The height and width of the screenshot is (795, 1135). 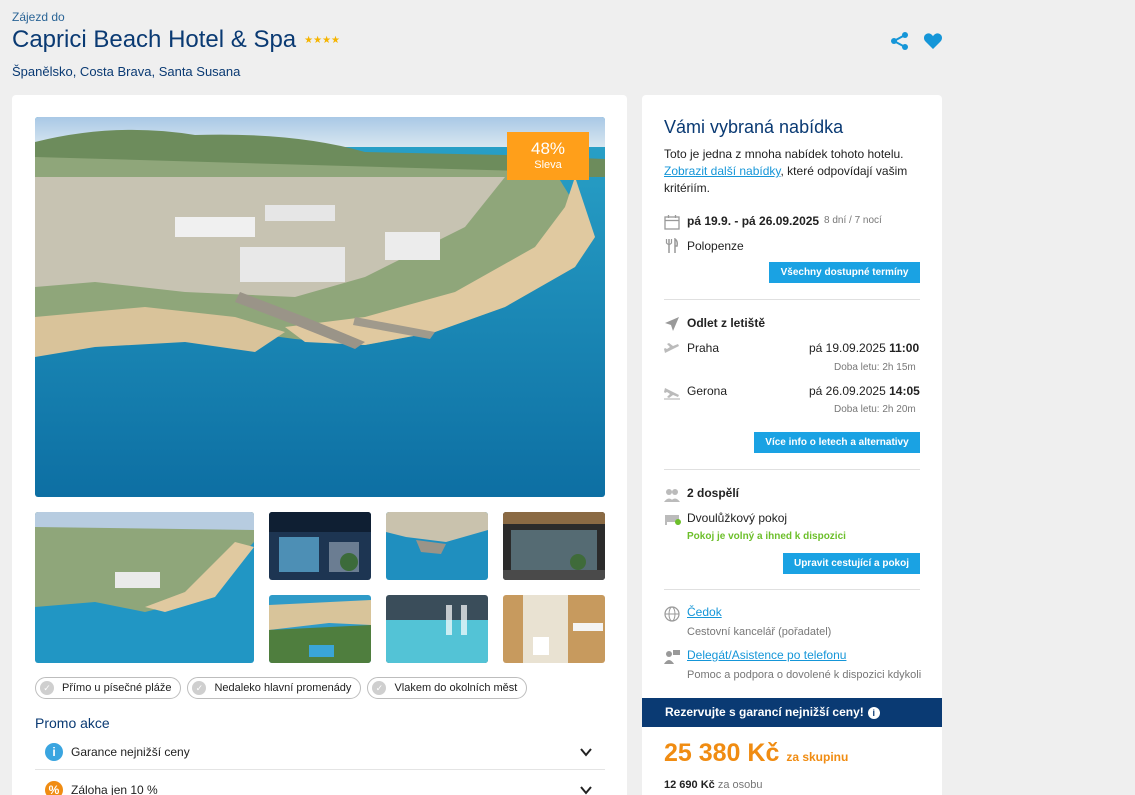 I want to click on promo-section-title: Promo akce, so click(x=72, y=723).